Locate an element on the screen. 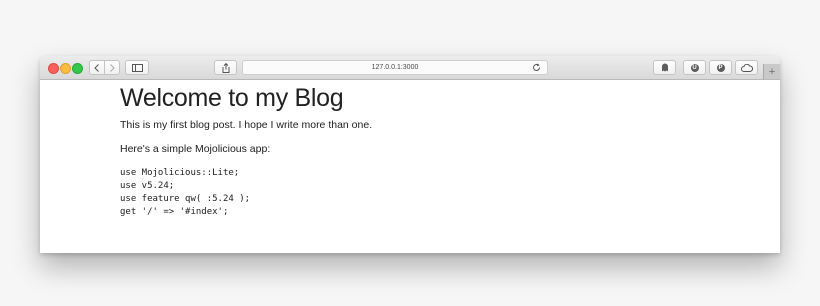 This screenshot has height=306, width=820. reload-icon is located at coordinates (536, 67).